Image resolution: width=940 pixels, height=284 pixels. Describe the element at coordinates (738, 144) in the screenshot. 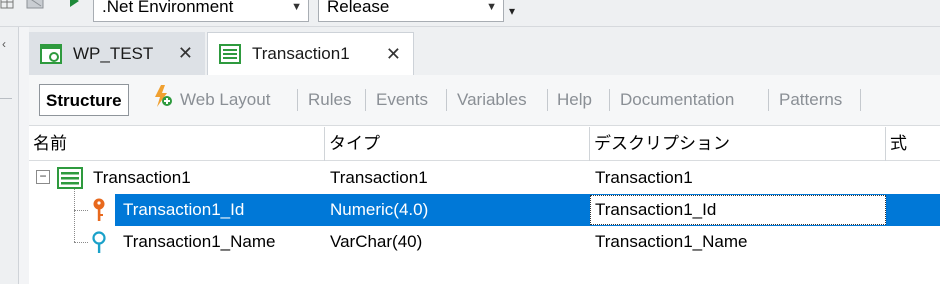

I see `column-header-description: デスクリプション` at that location.